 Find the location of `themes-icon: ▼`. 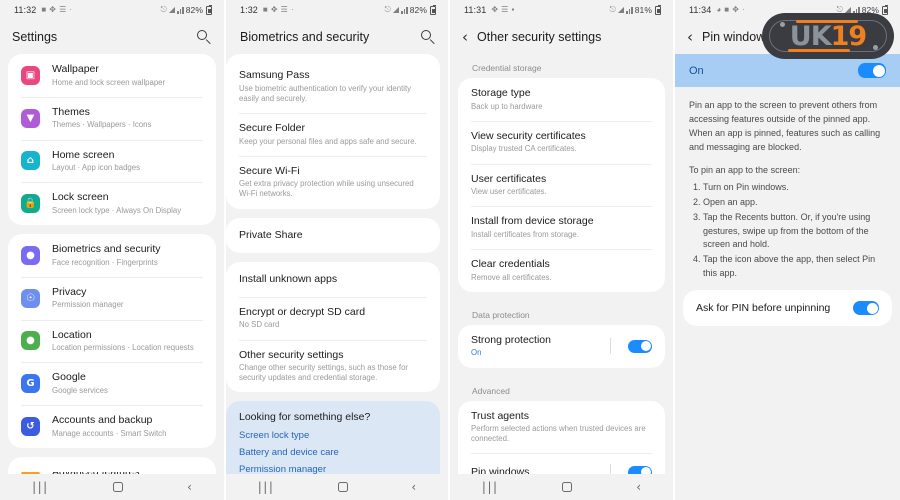

themes-icon: ▼ is located at coordinates (30, 118).